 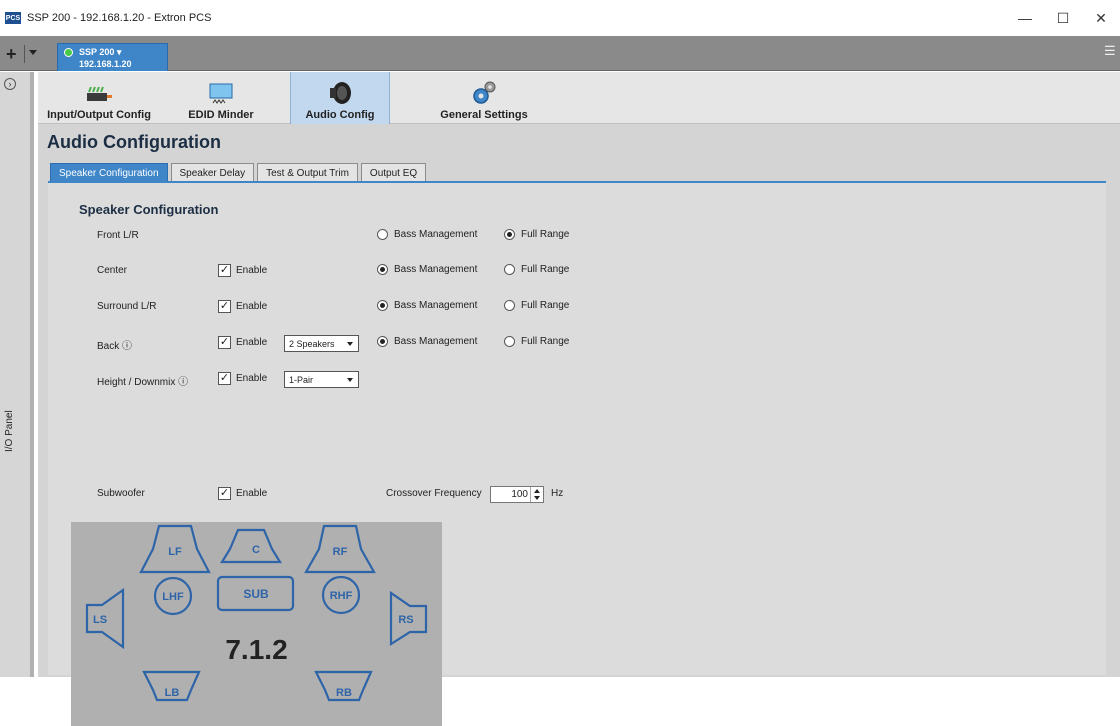 I want to click on center-bass-radio: Bass Management, so click(x=427, y=269).